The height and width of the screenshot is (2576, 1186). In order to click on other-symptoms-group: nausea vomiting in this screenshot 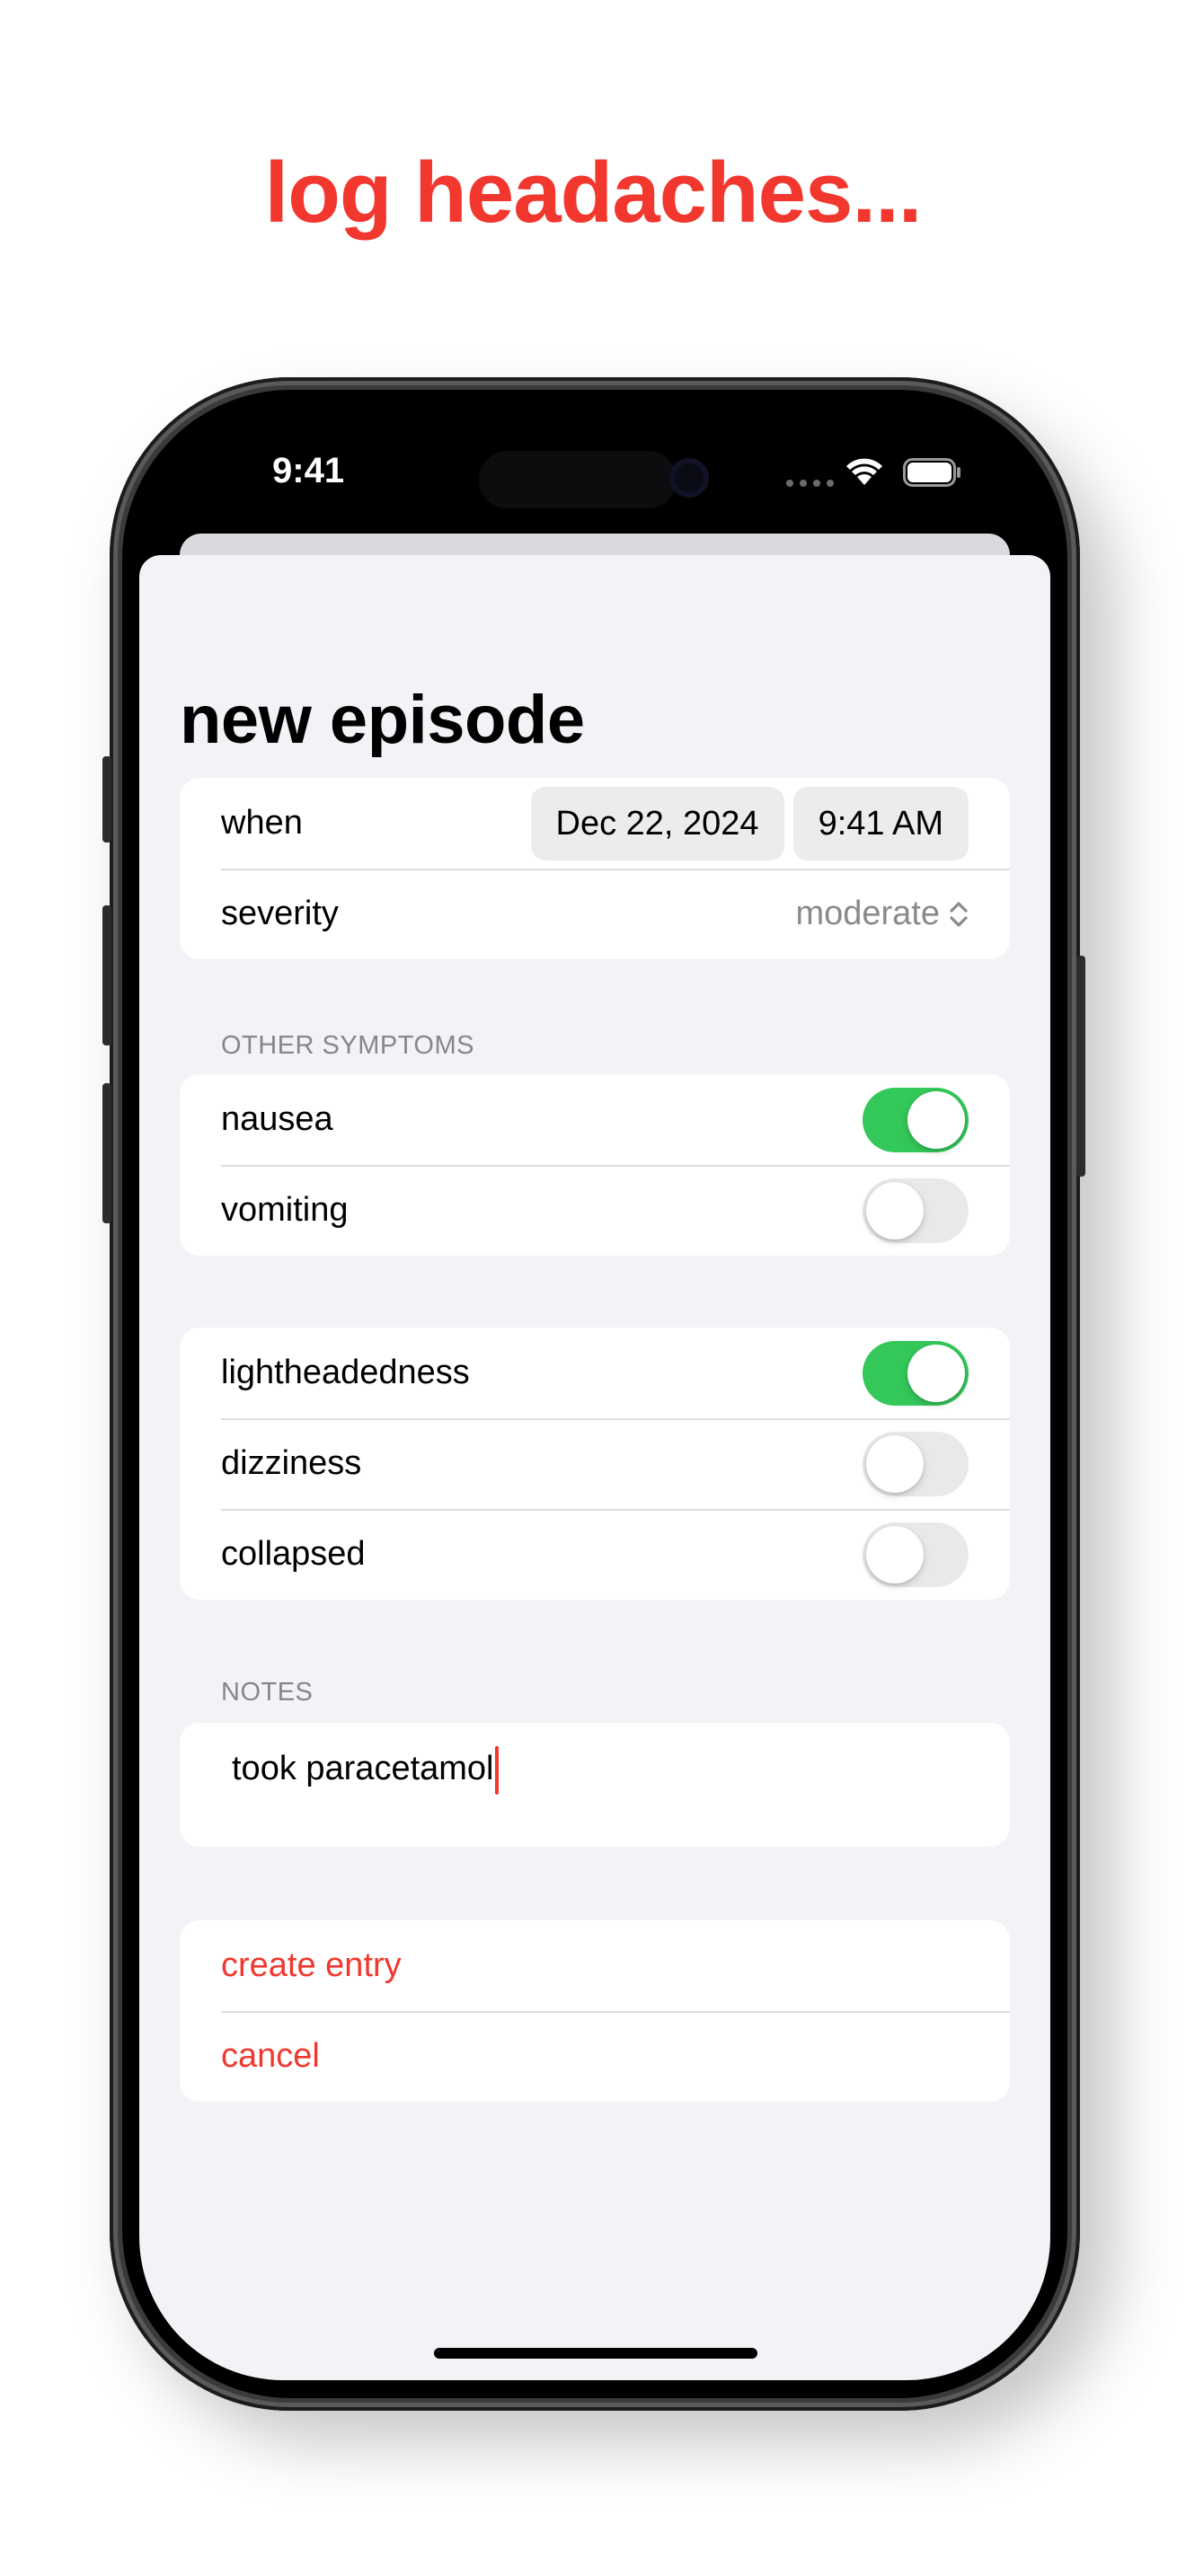, I will do `click(595, 1165)`.